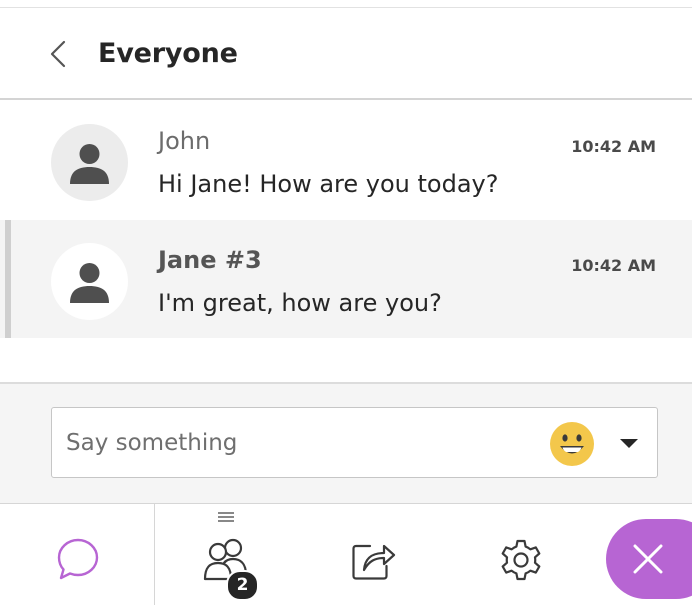 This screenshot has height=605, width=692. Describe the element at coordinates (226, 517) in the screenshot. I see `drag-handle-icon` at that location.